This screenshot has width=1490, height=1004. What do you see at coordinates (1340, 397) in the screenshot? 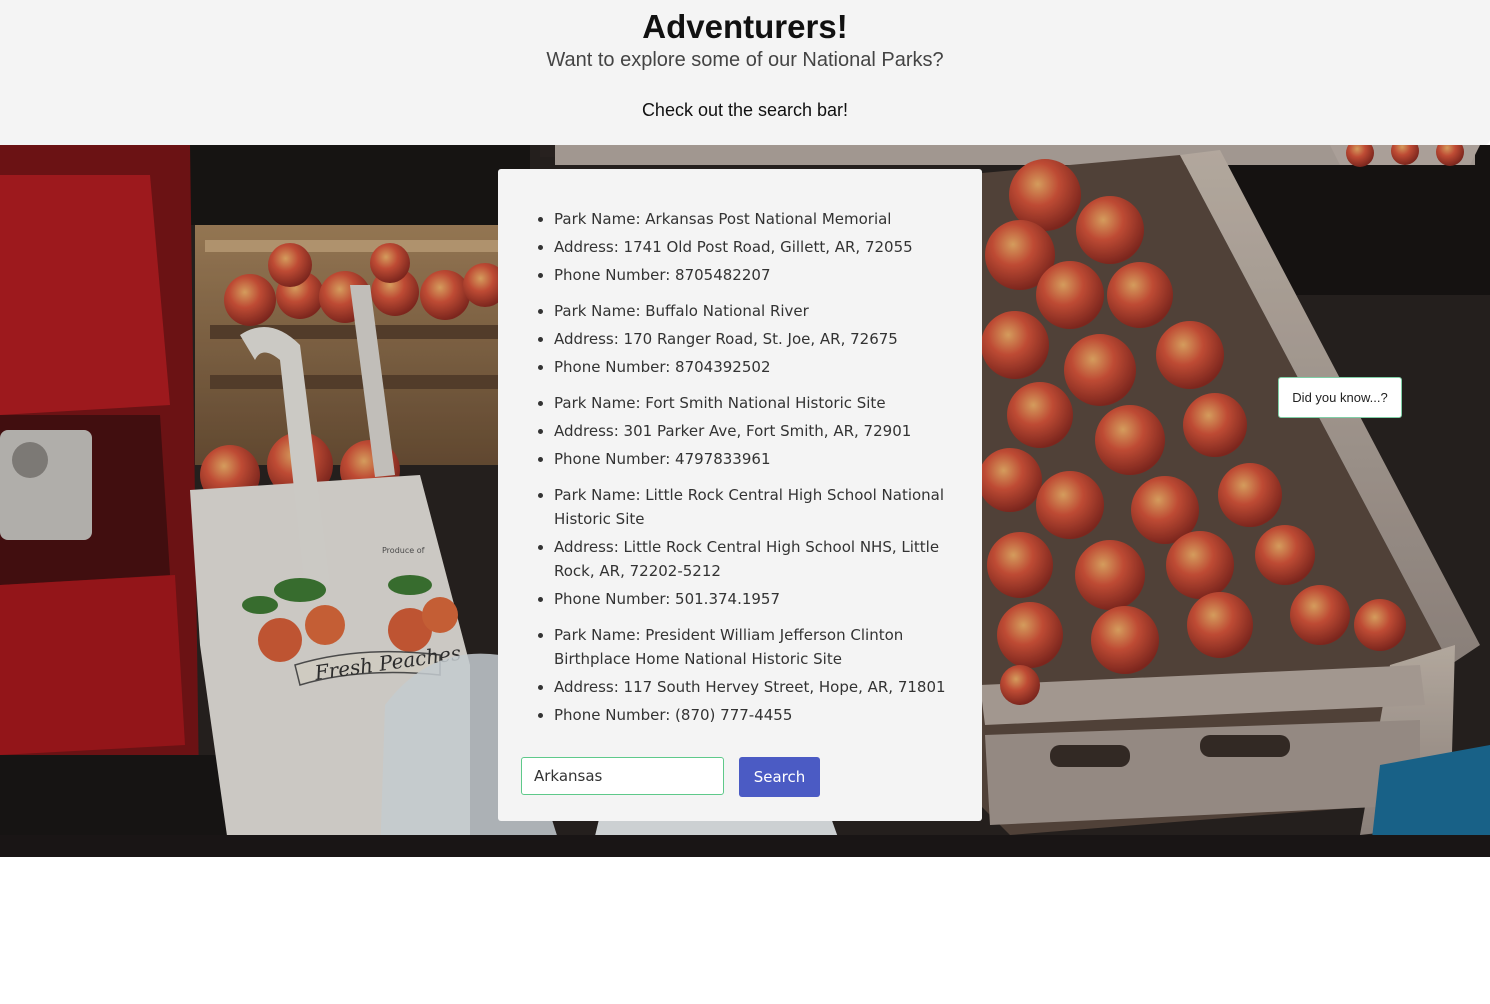
I see `did-you-know-button: Did you know...?` at bounding box center [1340, 397].